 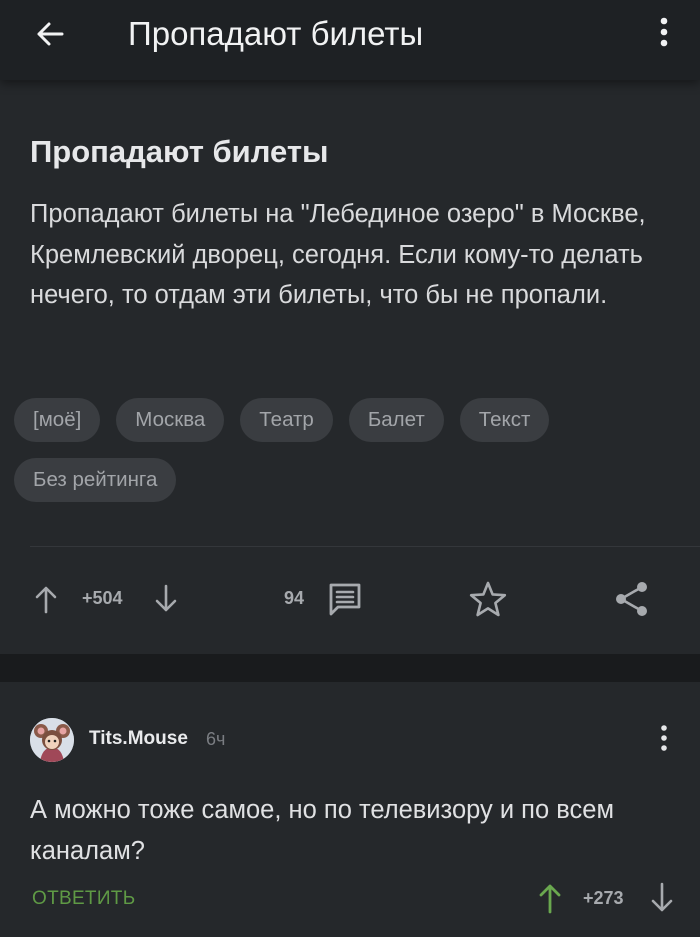 What do you see at coordinates (138, 739) in the screenshot?
I see `comment-username: Tits.Mouse` at bounding box center [138, 739].